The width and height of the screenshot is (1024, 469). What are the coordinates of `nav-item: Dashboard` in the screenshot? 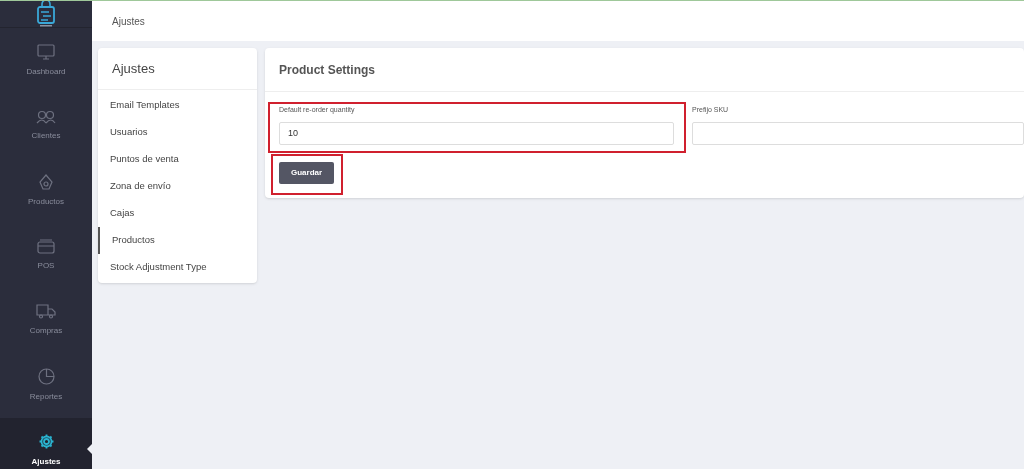 It's located at (46, 60).